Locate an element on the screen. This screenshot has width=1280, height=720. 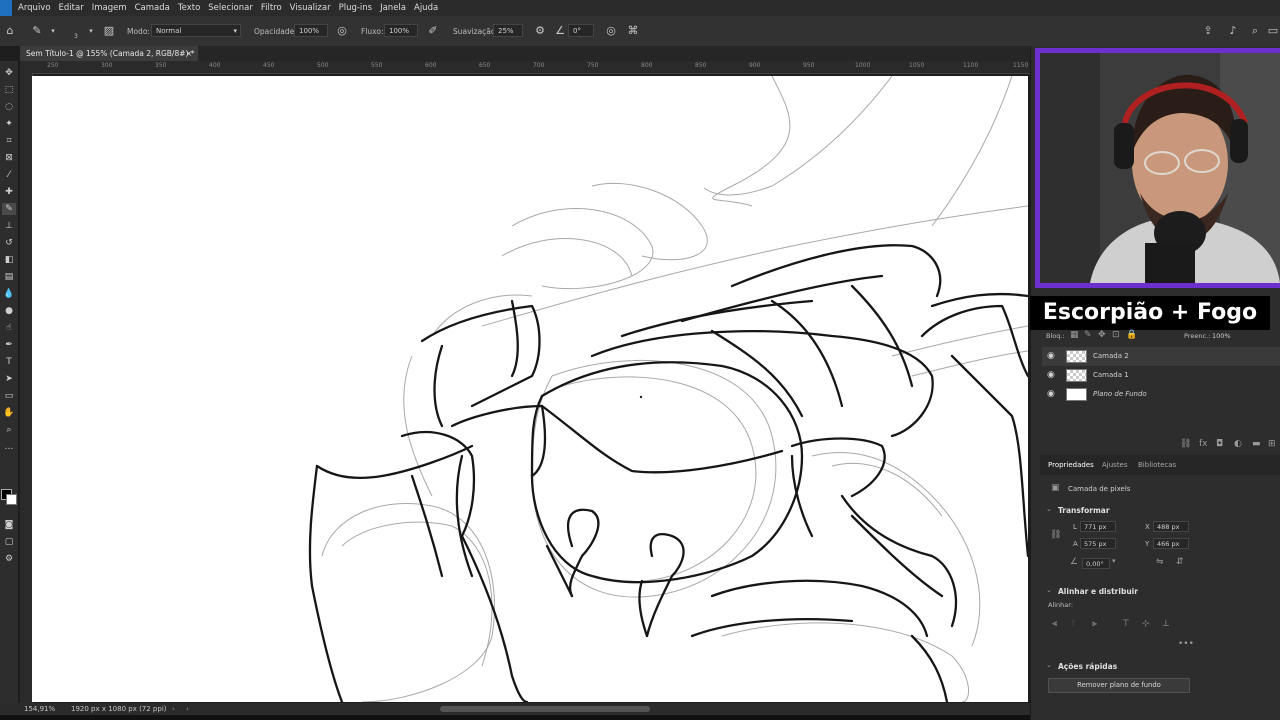
align-section-title: Alinhar e distribuir is located at coordinates (1098, 591).